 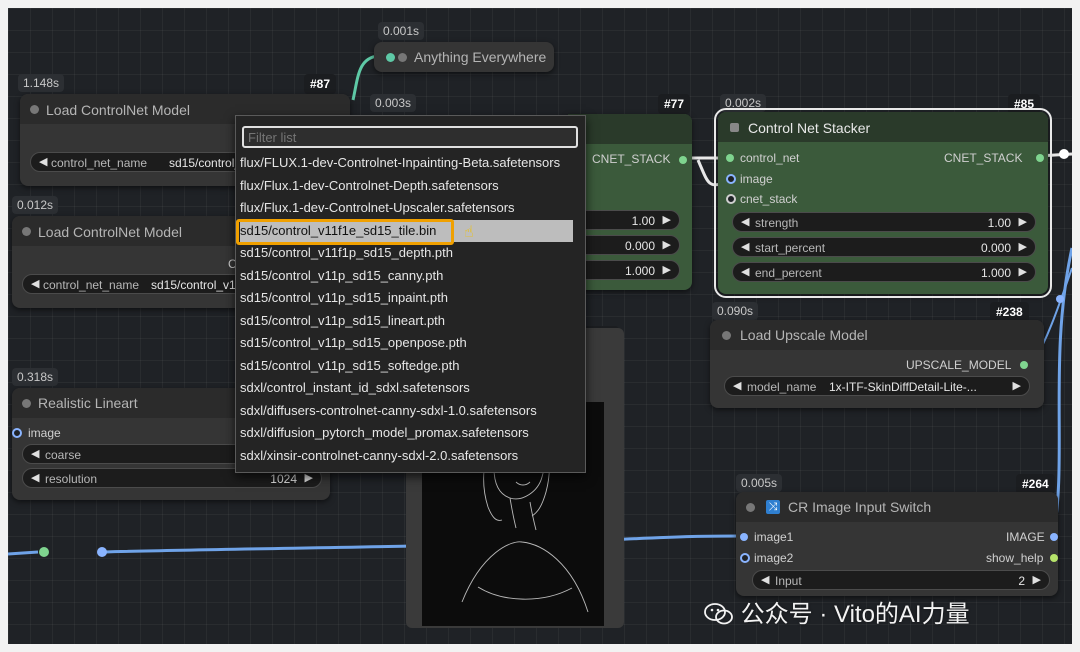 What do you see at coordinates (1064, 154) in the screenshot?
I see `wire-endpoint` at bounding box center [1064, 154].